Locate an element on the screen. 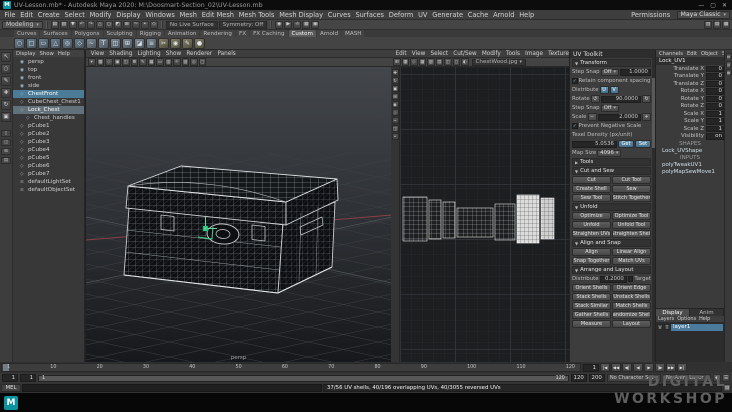 The height and width of the screenshot is (412, 732). outliner-item: ◉ top is located at coordinates (48, 70).